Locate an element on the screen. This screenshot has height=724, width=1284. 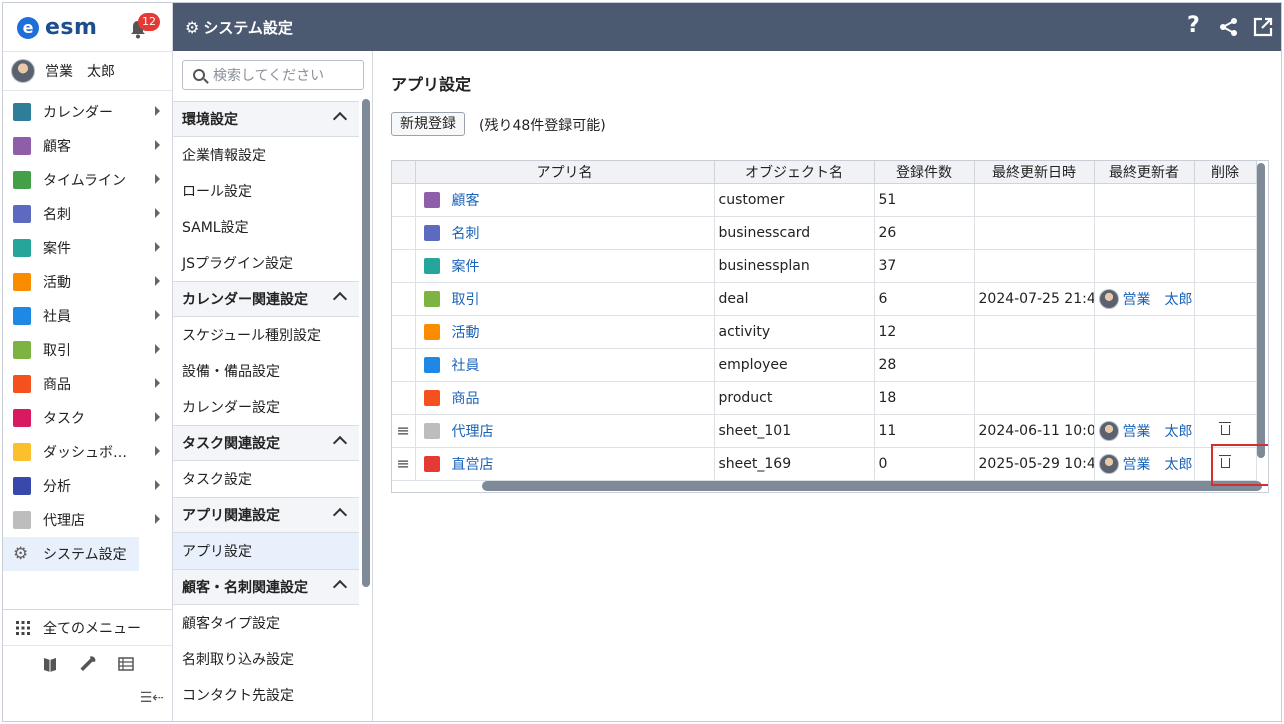
settings-menu-item: 企業情報設定 is located at coordinates (266, 155).